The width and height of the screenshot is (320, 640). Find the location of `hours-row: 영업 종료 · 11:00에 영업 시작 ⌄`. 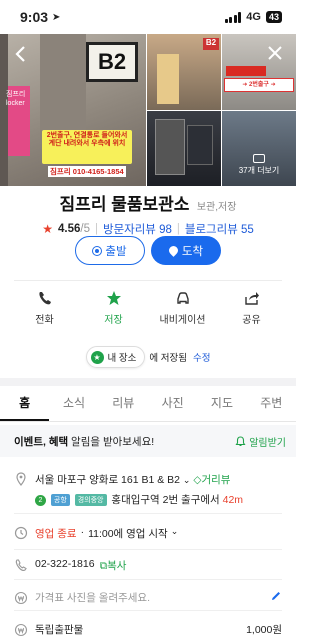

hours-row: 영업 종료 · 11:00에 영업 시작 ⌄ is located at coordinates (148, 533).